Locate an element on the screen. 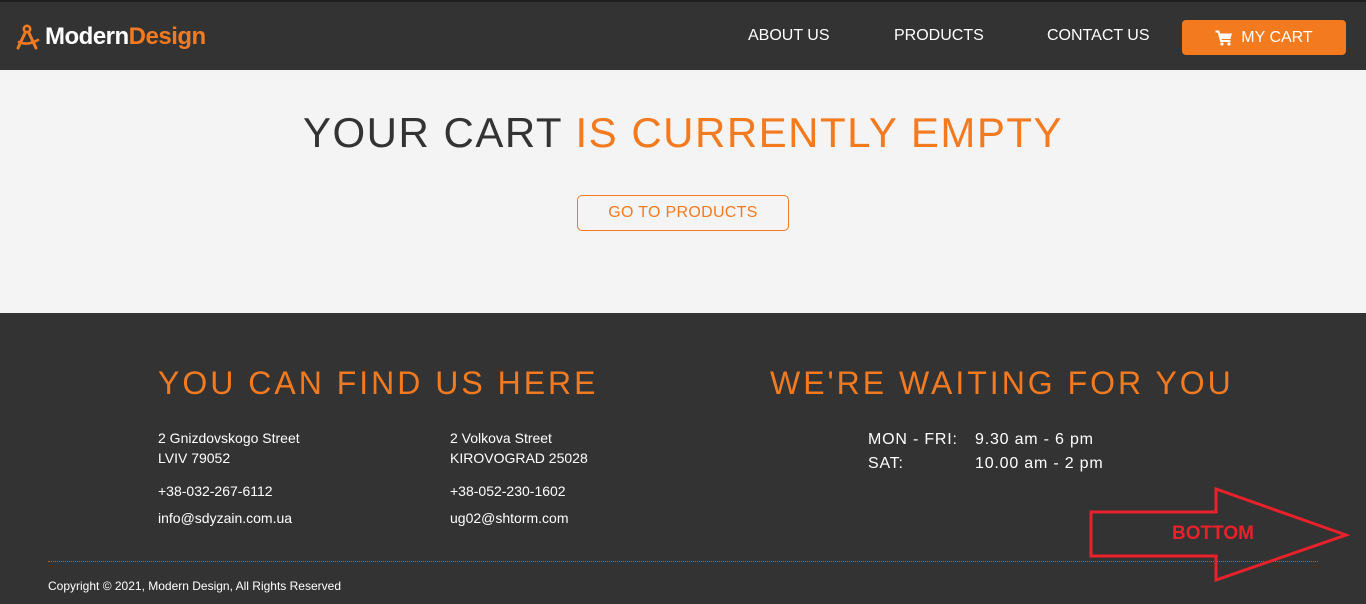  empty-cart-heading: YOUR CART IS CURRENTLY EMPTY is located at coordinates (683, 133).